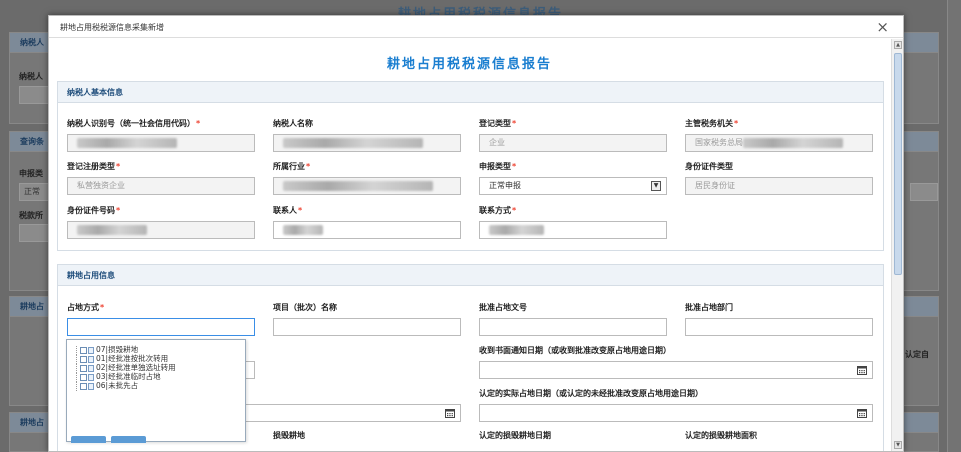 This screenshot has width=961, height=452. What do you see at coordinates (94, 210) in the screenshot?
I see `label-id-number: 身份证件号码*` at bounding box center [94, 210].